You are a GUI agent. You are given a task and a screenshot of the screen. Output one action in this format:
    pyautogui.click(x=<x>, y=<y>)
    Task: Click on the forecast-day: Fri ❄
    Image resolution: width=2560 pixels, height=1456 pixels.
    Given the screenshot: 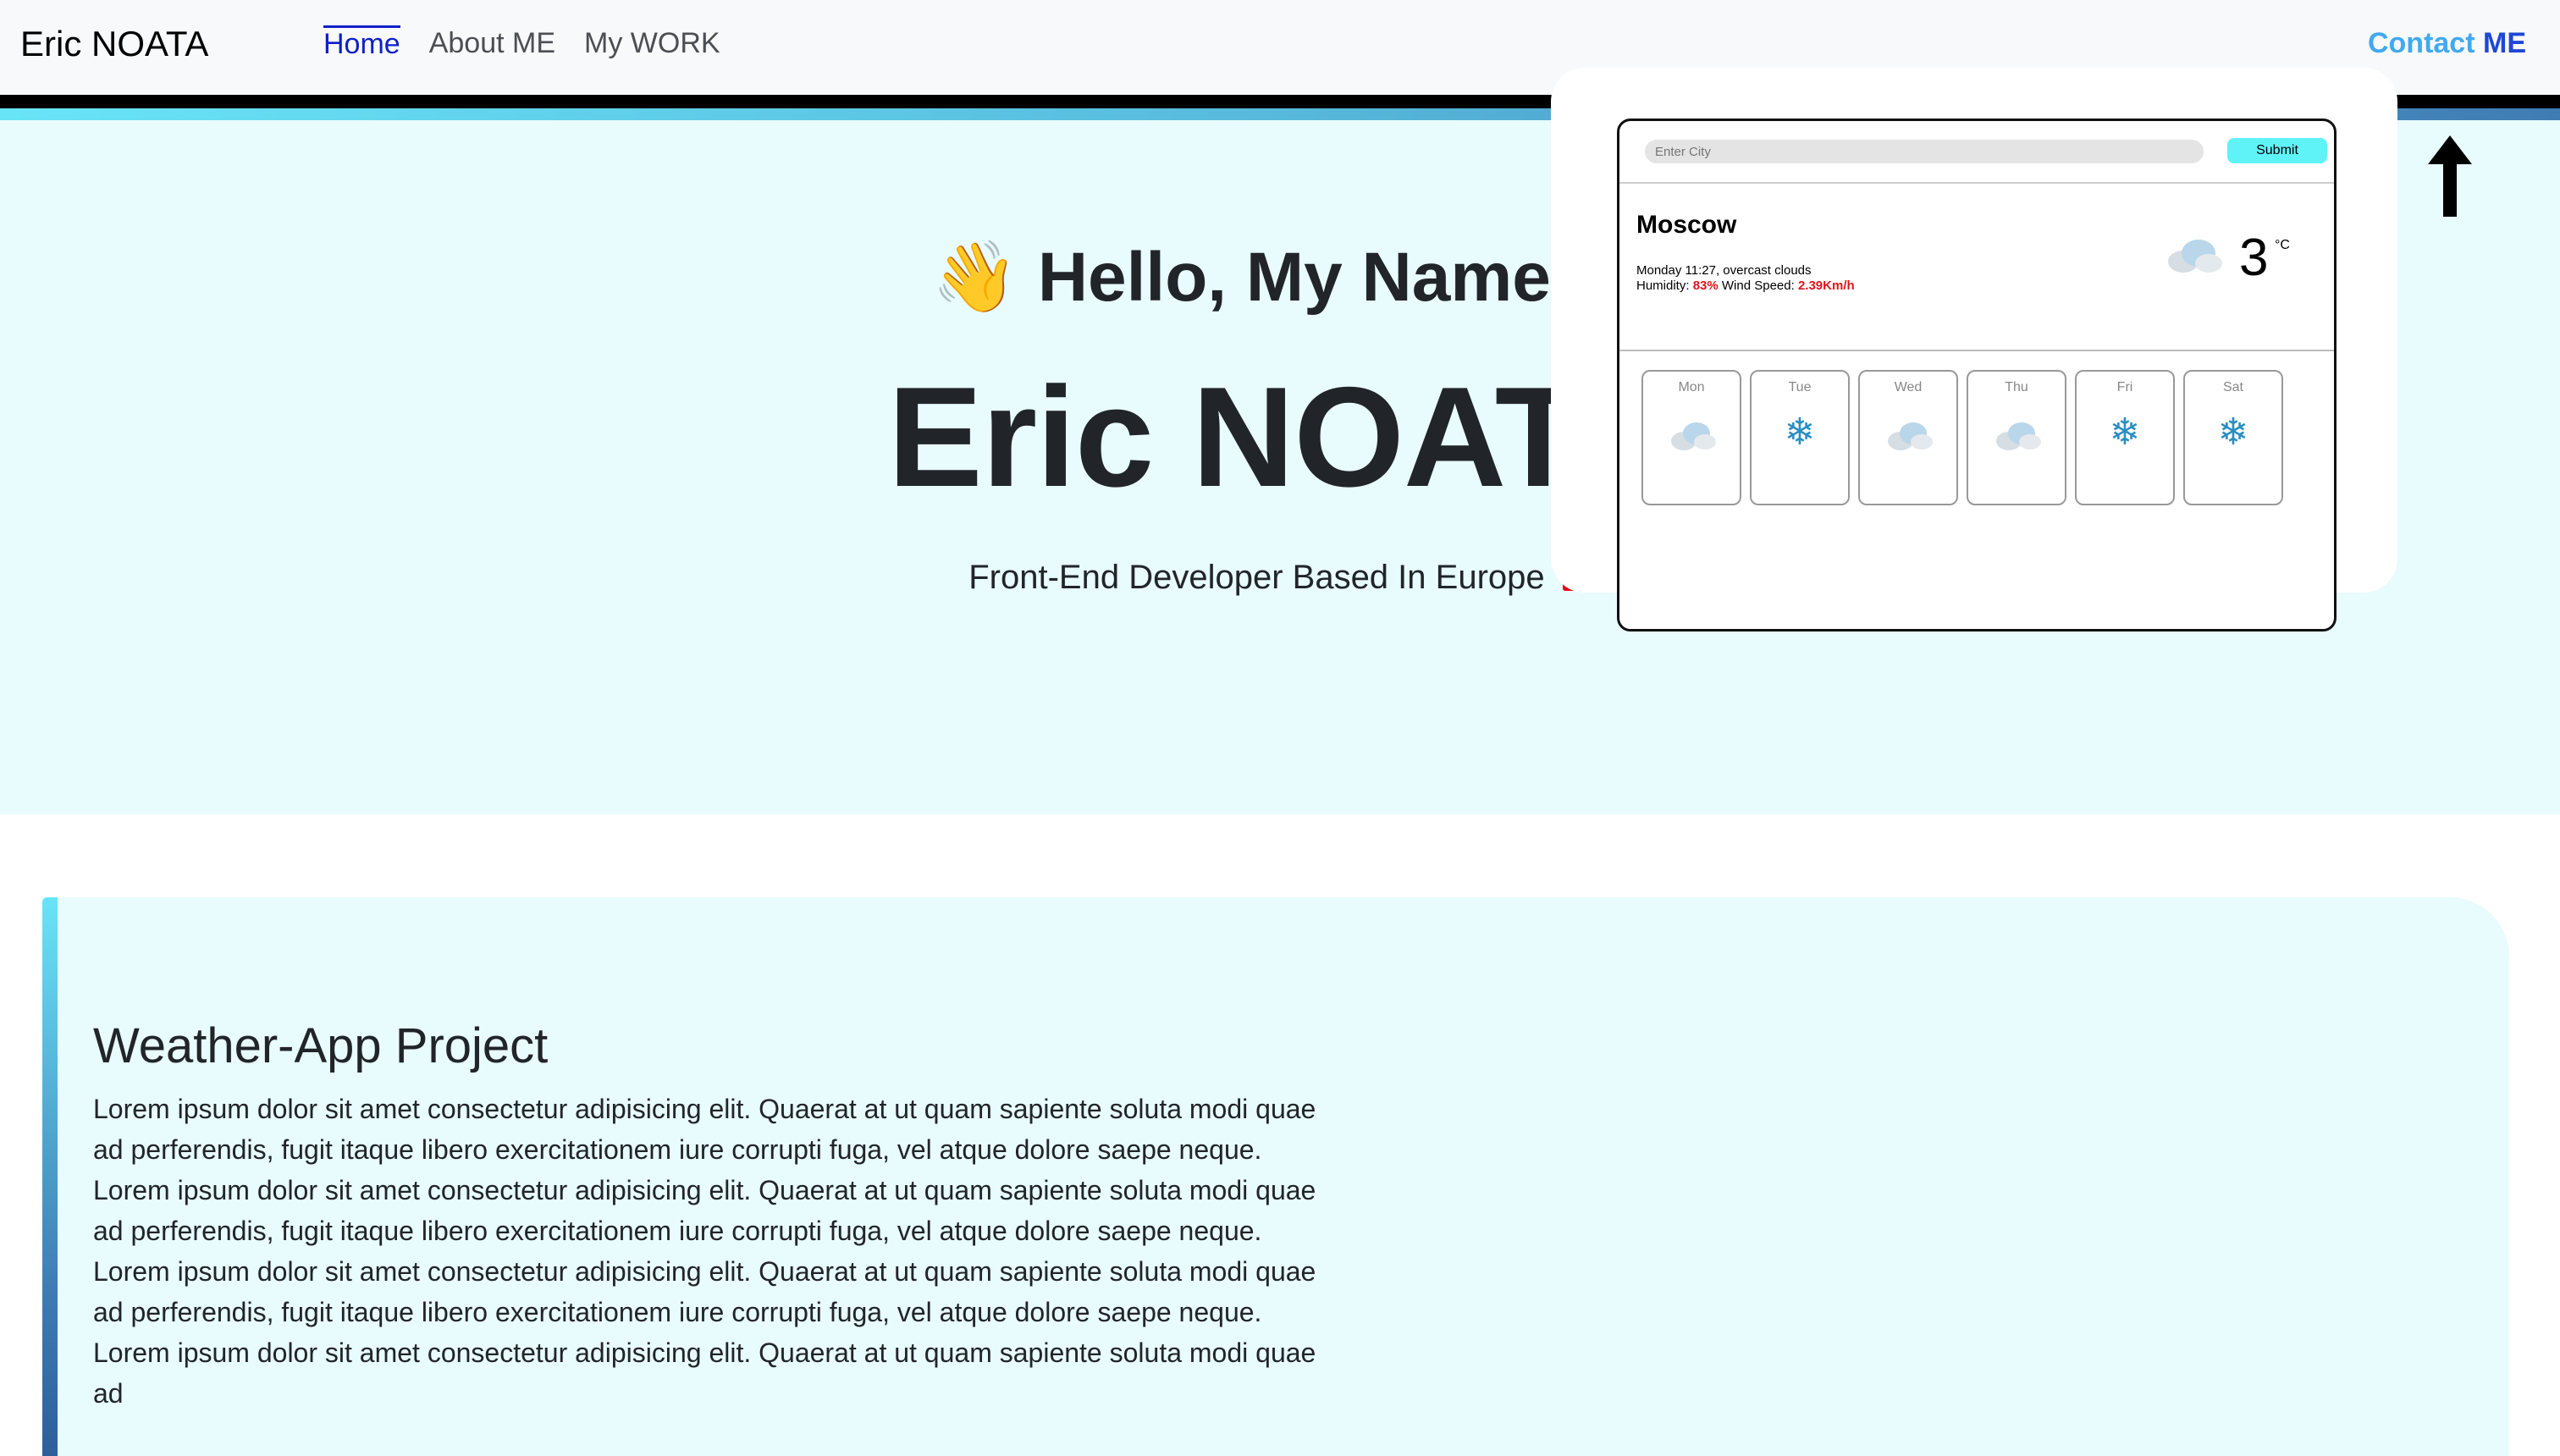 What is the action you would take?
    pyautogui.click(x=2125, y=437)
    